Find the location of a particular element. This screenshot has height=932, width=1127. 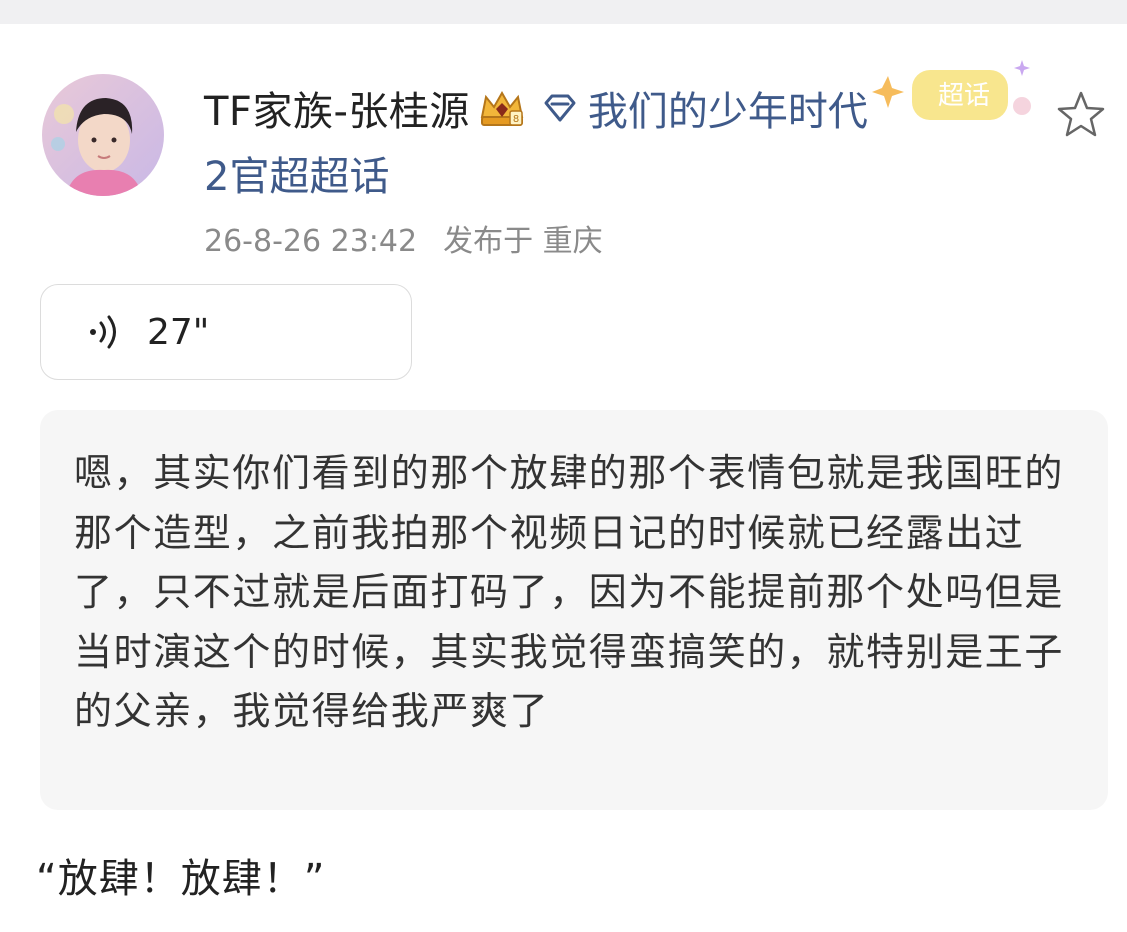

voice-message: 27" is located at coordinates (226, 332).